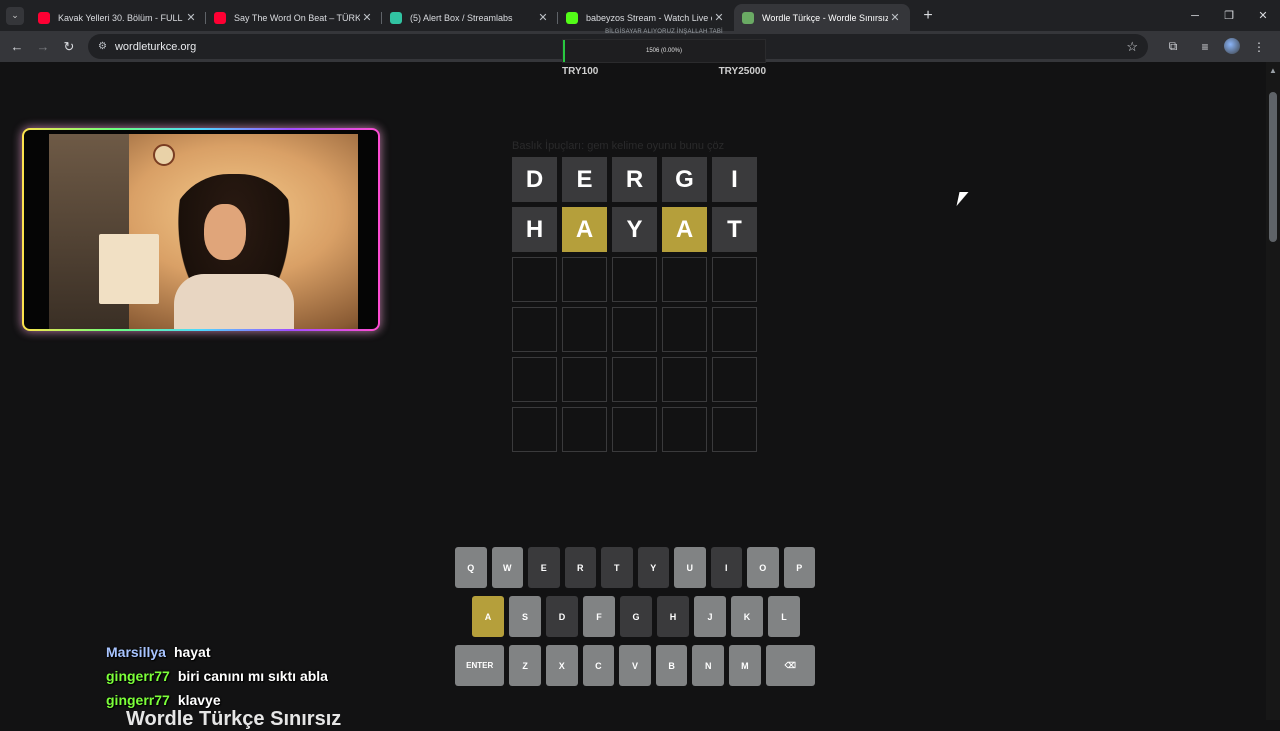 Image resolution: width=1280 pixels, height=731 pixels. I want to click on chat-message: Marsillya hayat, so click(217, 656).